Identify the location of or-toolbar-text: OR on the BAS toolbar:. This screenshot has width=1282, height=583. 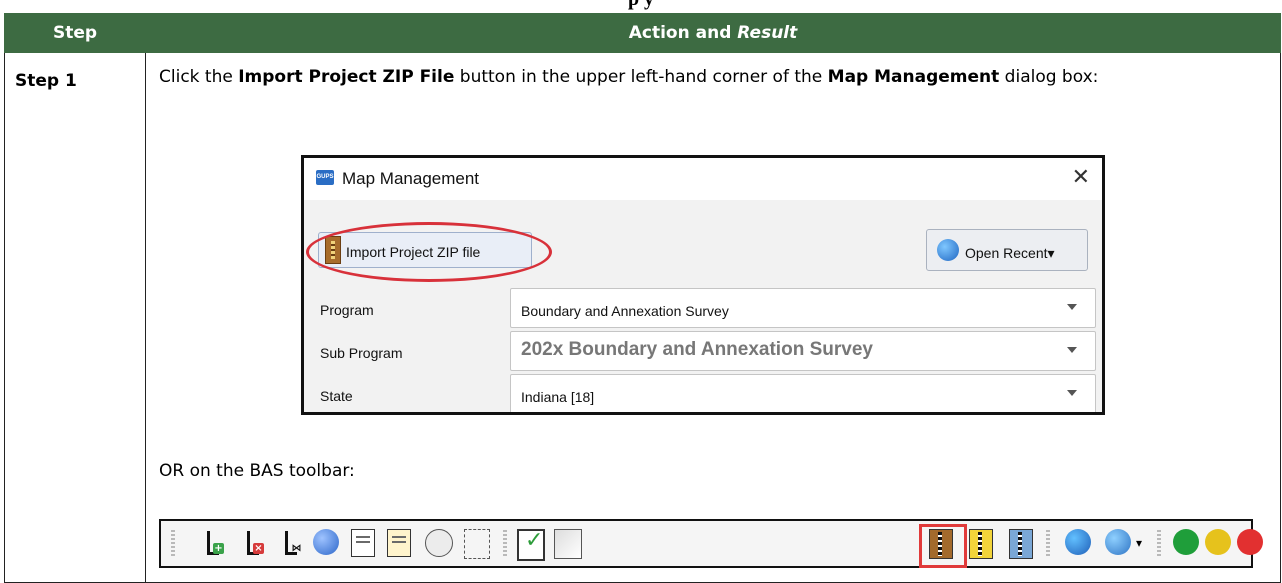
(257, 471).